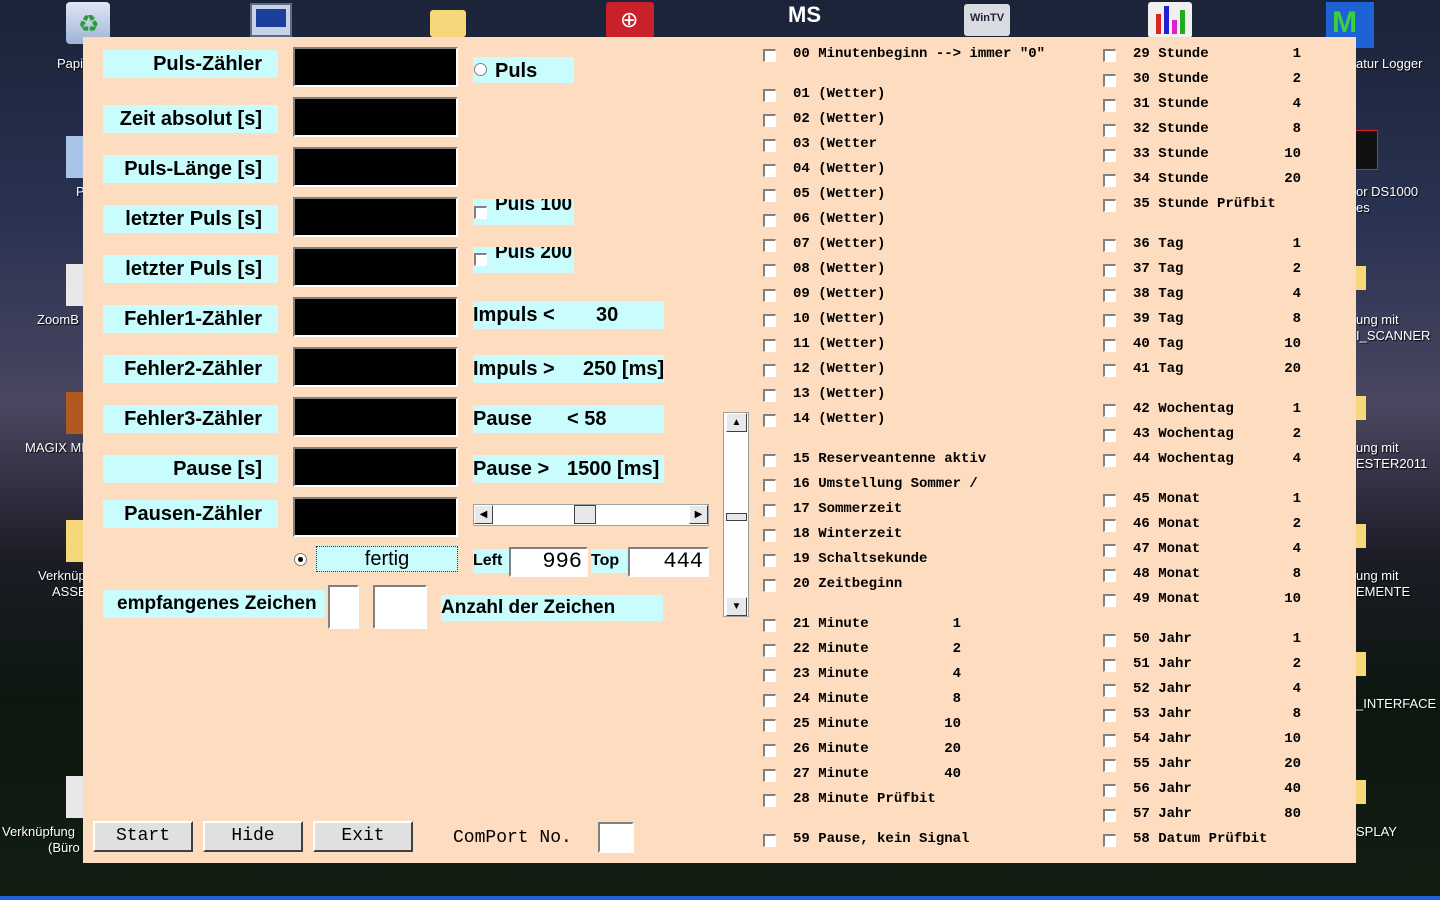 This screenshot has width=1440, height=900. What do you see at coordinates (480, 259) in the screenshot?
I see `puls200-checkbox` at bounding box center [480, 259].